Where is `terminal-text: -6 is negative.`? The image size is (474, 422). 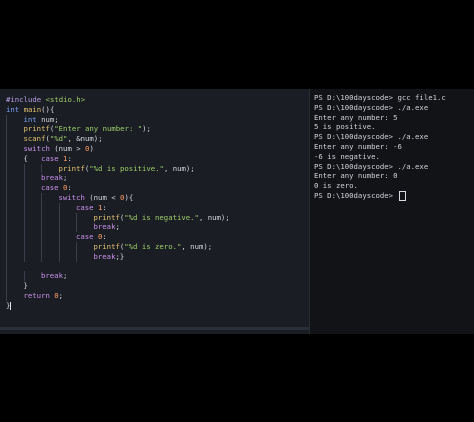 terminal-text: -6 is negative. is located at coordinates (347, 156).